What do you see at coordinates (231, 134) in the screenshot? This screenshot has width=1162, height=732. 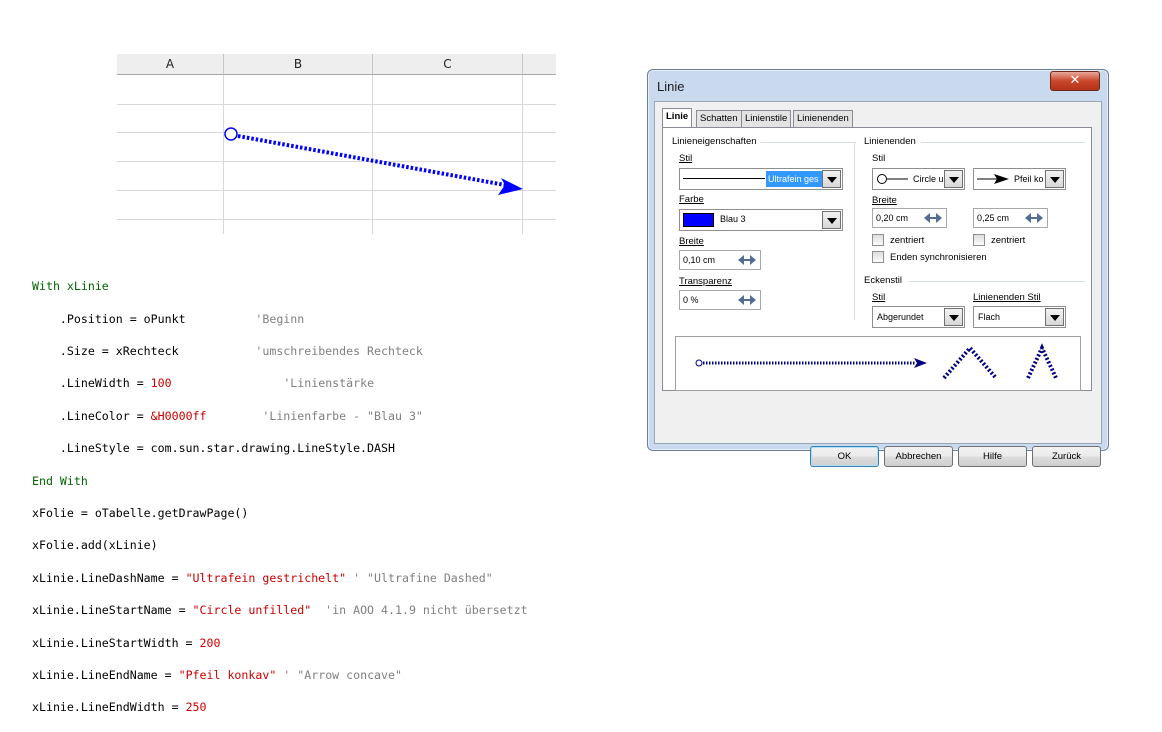 I see `arrow-start-circle` at bounding box center [231, 134].